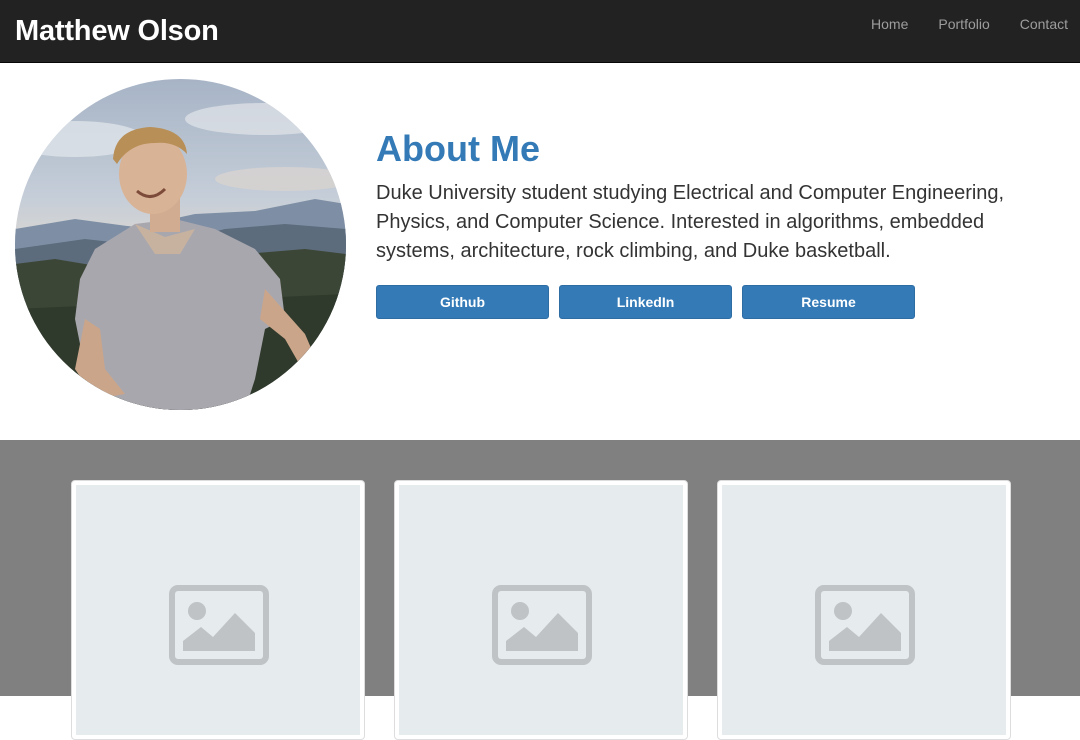  I want to click on navbar: Matthew Olson Home Portfolio Contact, so click(540, 31).